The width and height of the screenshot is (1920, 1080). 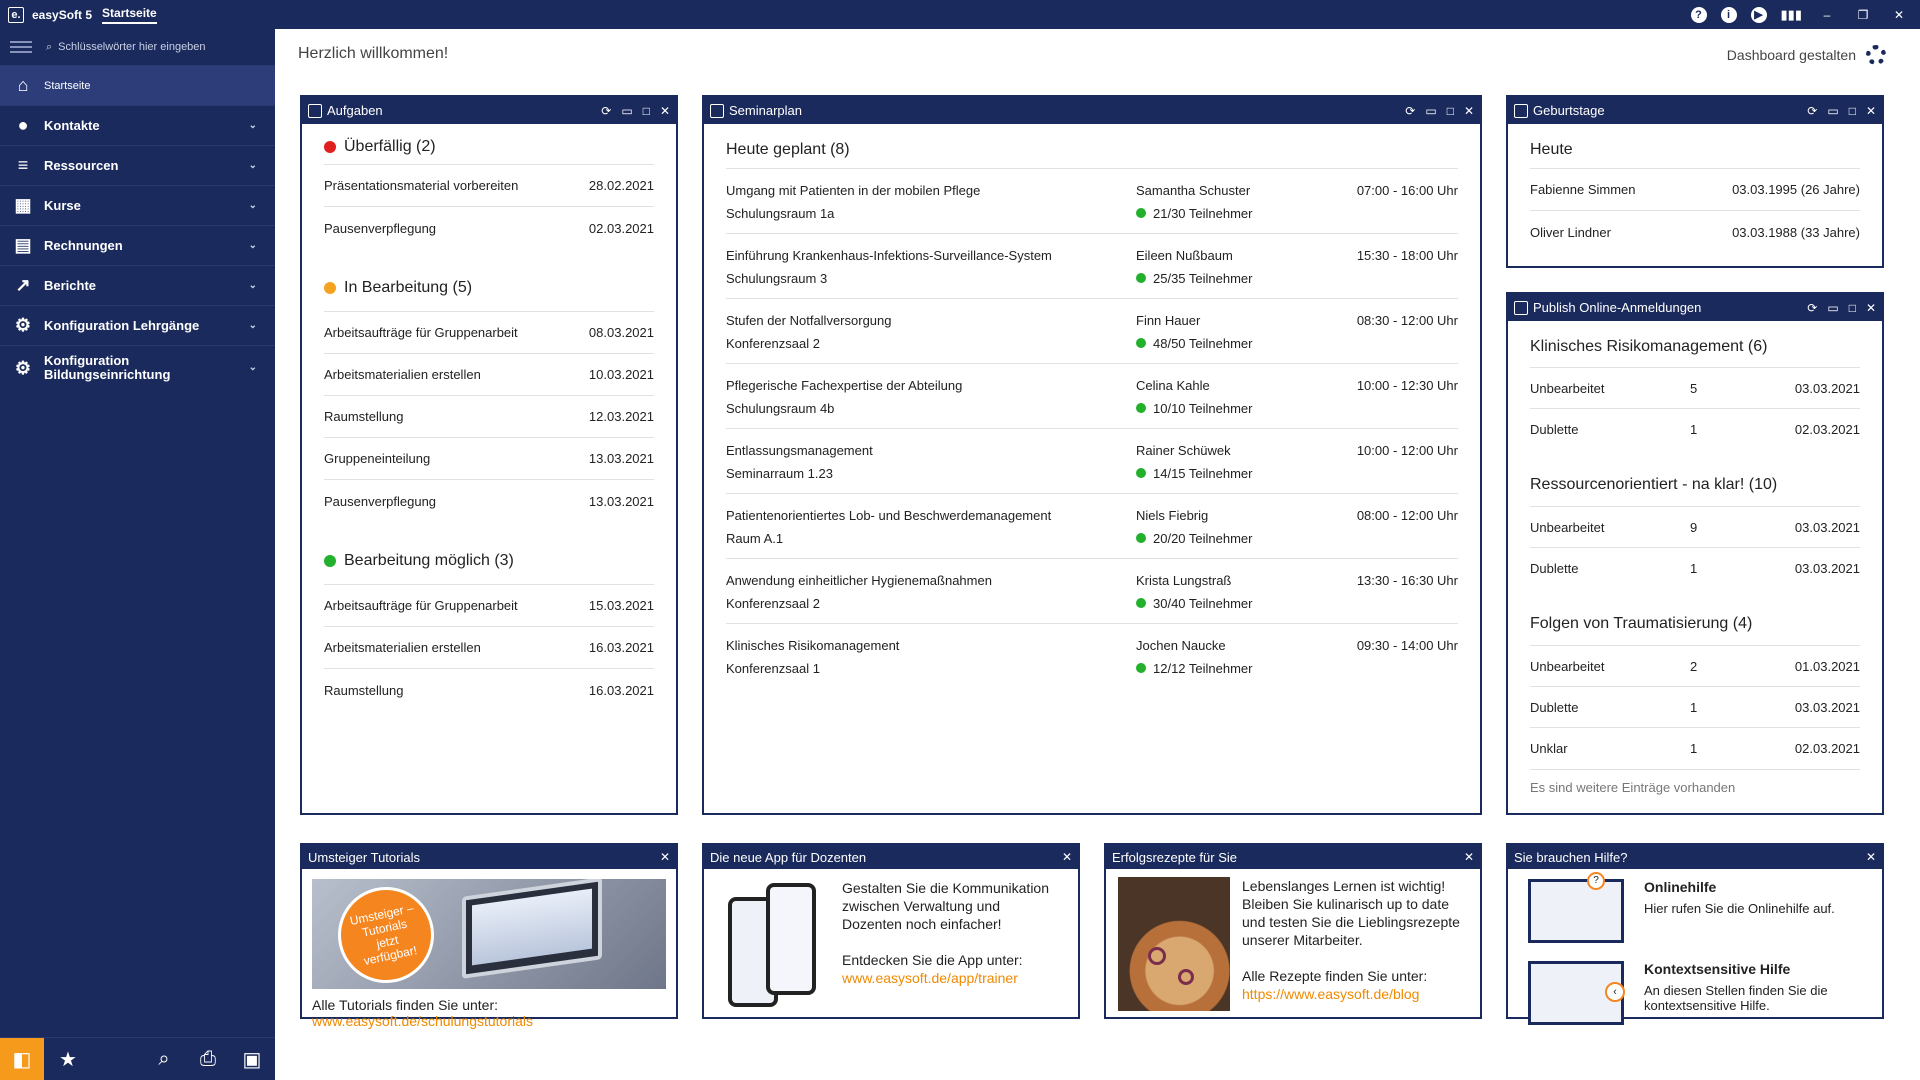 I want to click on title-bar: e. easySoft 5 Startseite ? i ▶ ▮▮▮ – ❐ ✕, so click(x=960, y=14).